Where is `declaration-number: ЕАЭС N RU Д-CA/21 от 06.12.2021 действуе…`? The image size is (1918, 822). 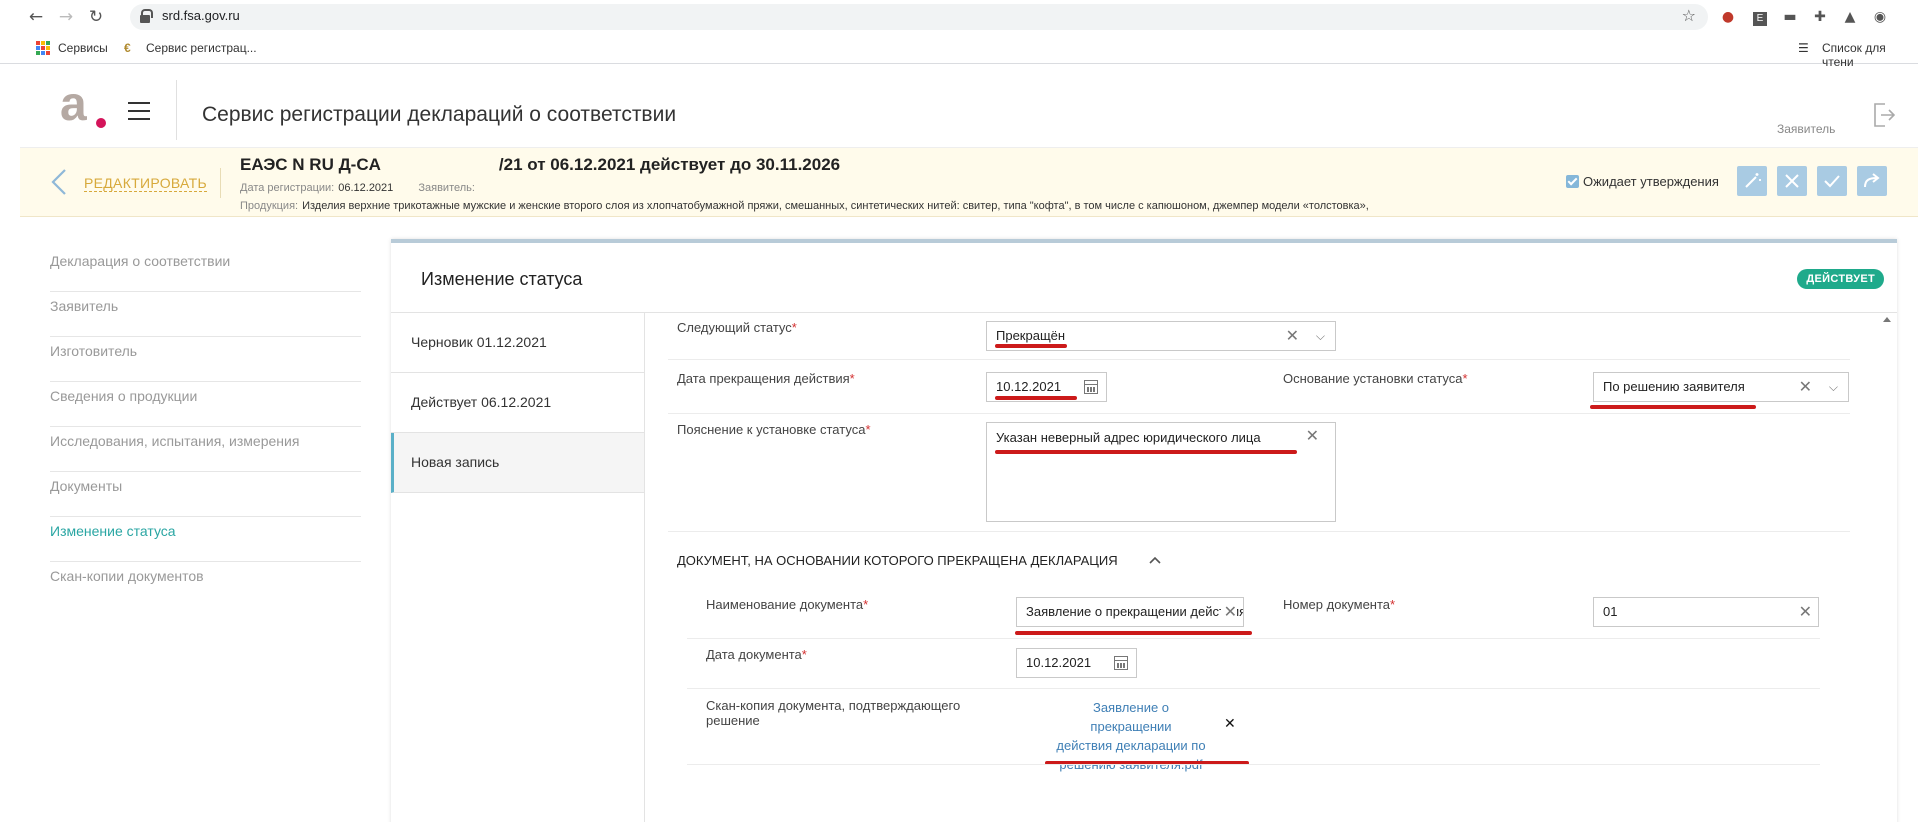 declaration-number: ЕАЭС N RU Д-CA/21 от 06.12.2021 действуе… is located at coordinates (540, 165).